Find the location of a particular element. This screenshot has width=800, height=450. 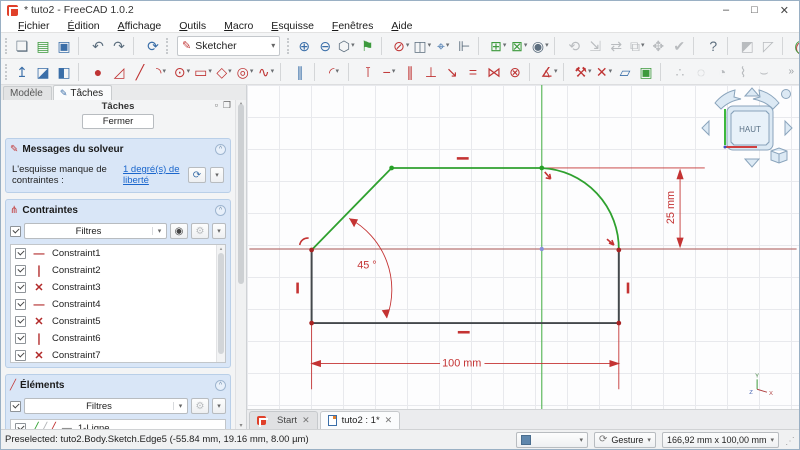

element-checkbox is located at coordinates (20, 426).